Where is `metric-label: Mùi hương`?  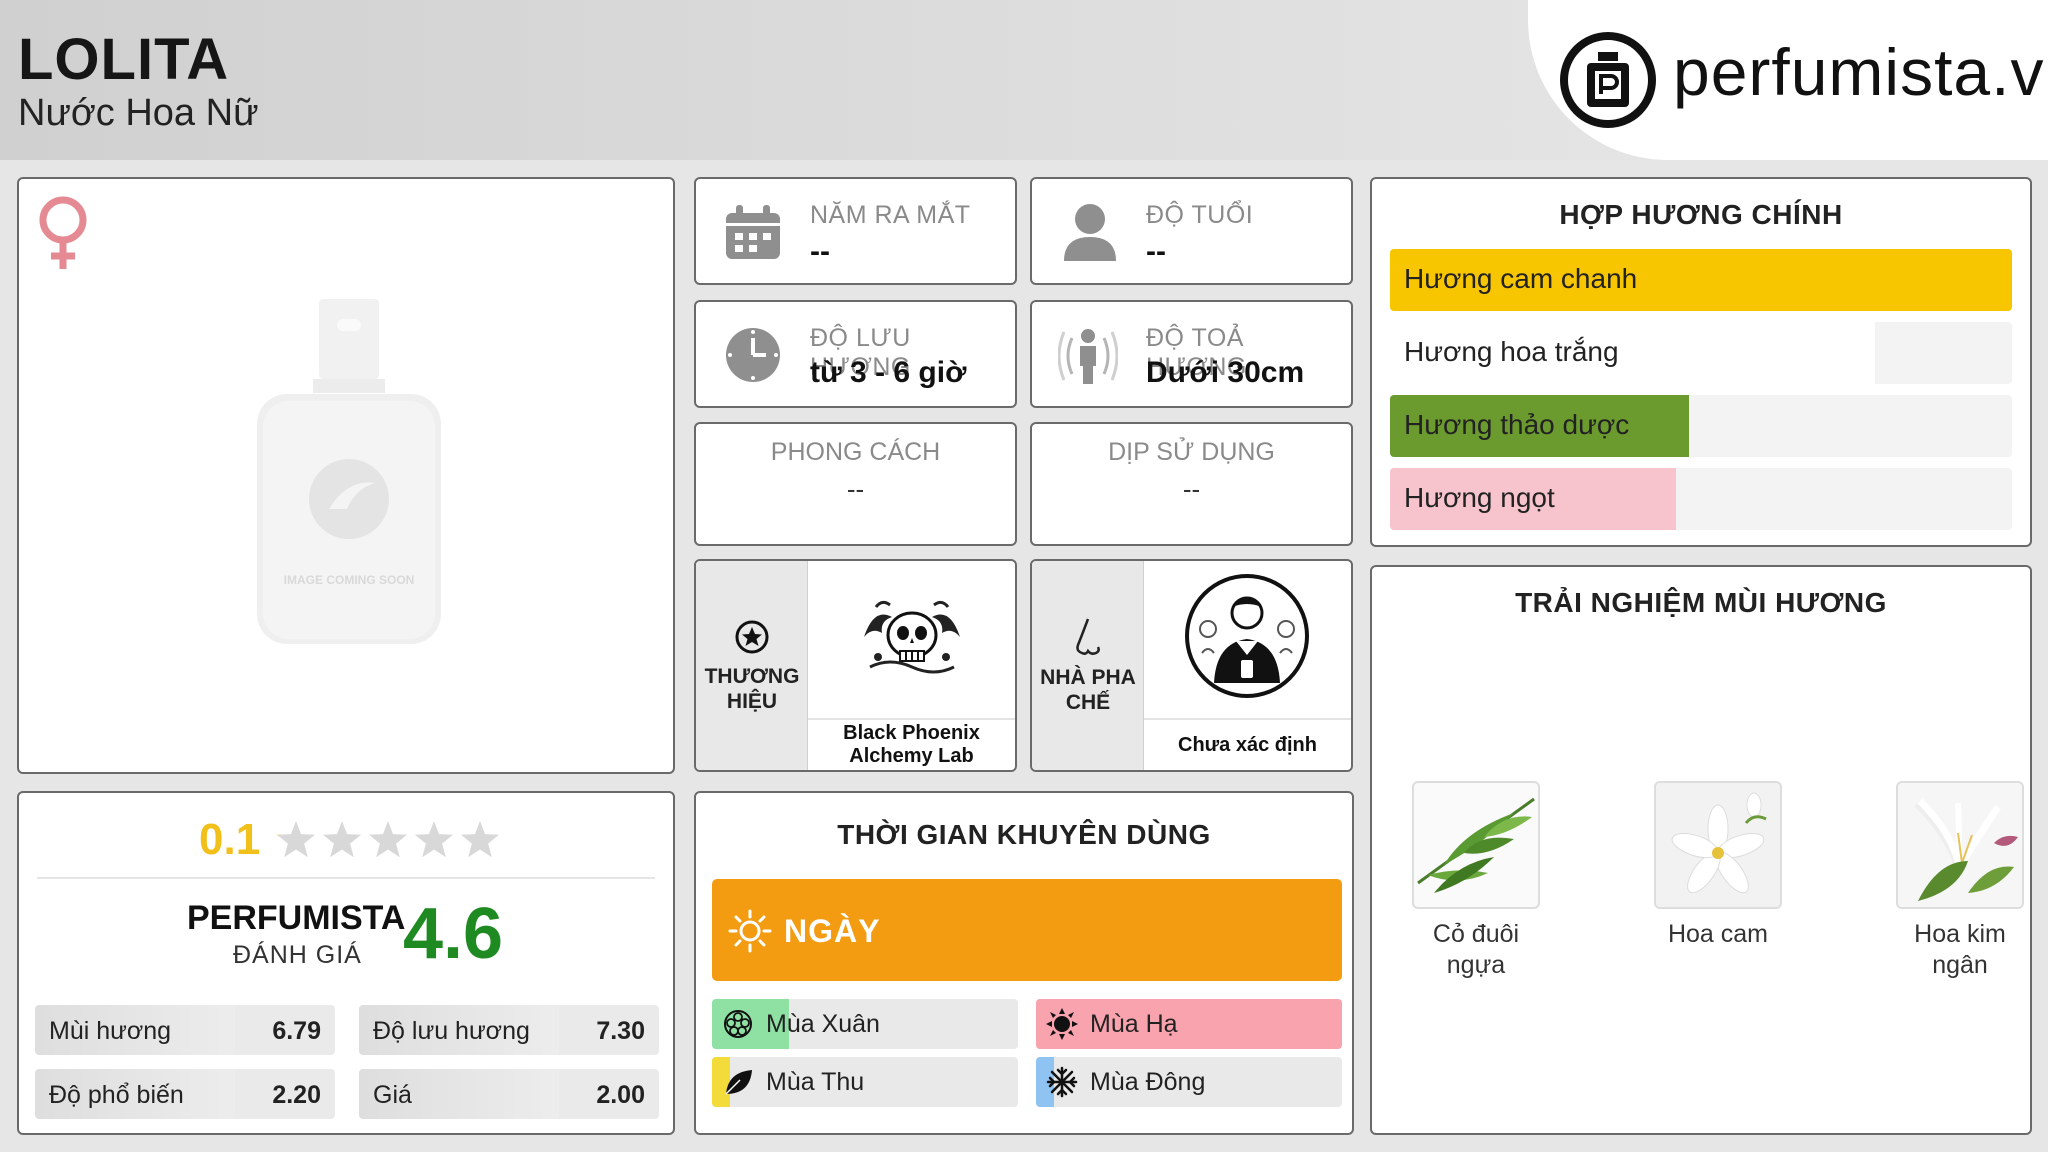
metric-label: Mùi hương is located at coordinates (110, 1031).